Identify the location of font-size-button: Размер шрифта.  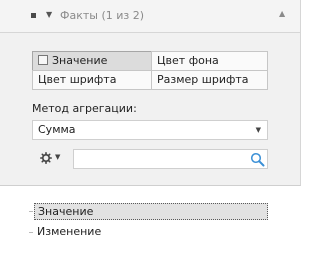
(209, 80).